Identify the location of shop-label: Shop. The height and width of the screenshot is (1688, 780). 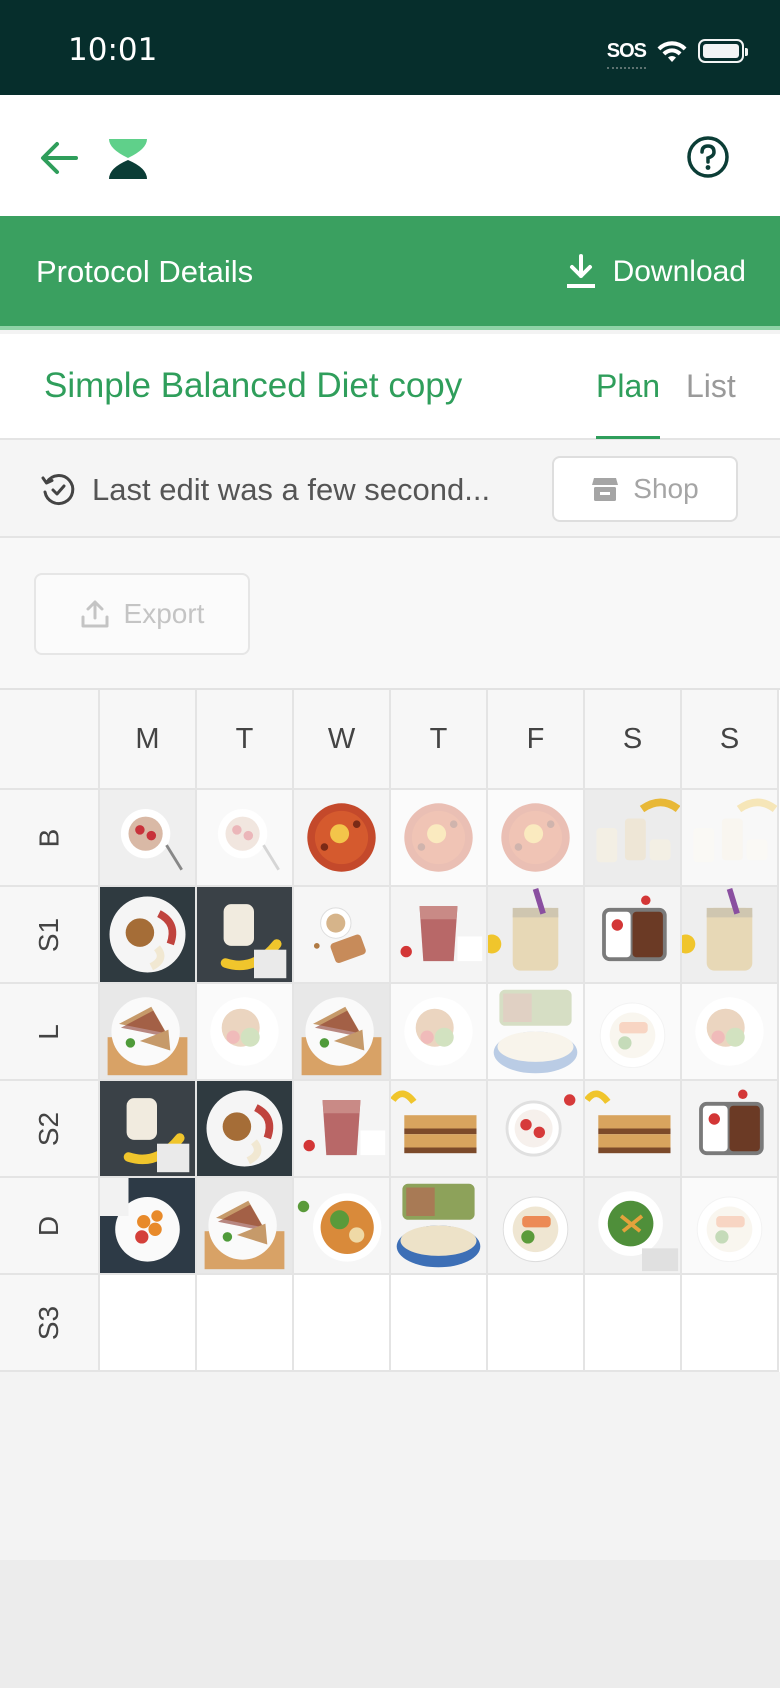
(666, 488).